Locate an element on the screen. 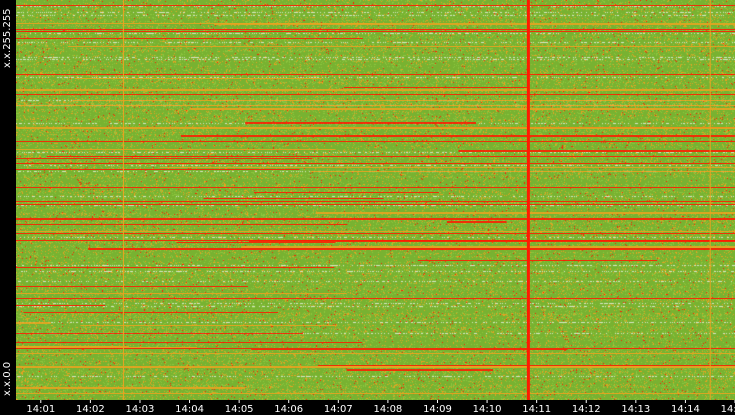  x-tick-label: 14:06 is located at coordinates (288, 409).